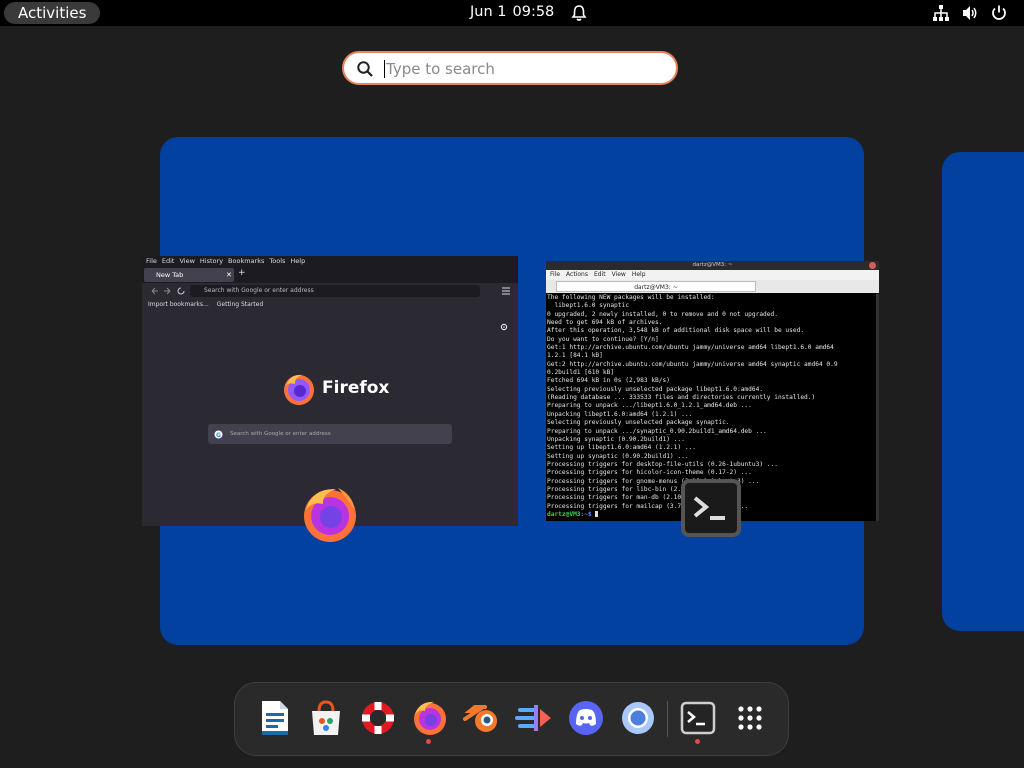  Describe the element at coordinates (277, 261) in the screenshot. I see `menu-tools: Tools` at that location.